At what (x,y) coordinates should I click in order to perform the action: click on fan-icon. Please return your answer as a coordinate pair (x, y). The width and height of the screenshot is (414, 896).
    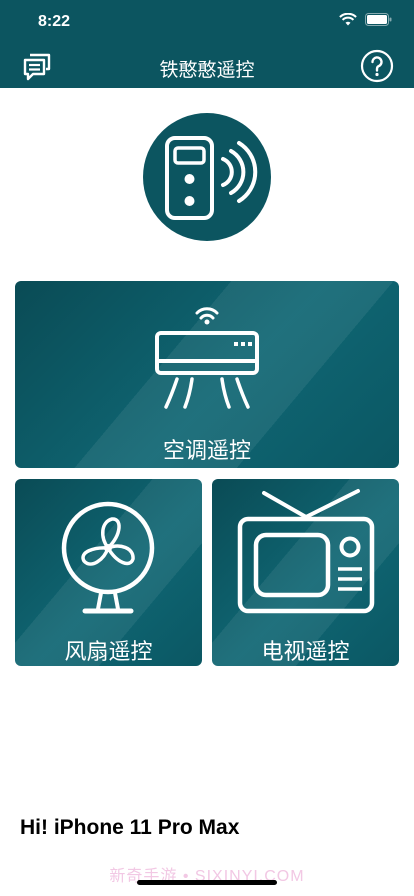
    Looking at the image, I should click on (108, 557).